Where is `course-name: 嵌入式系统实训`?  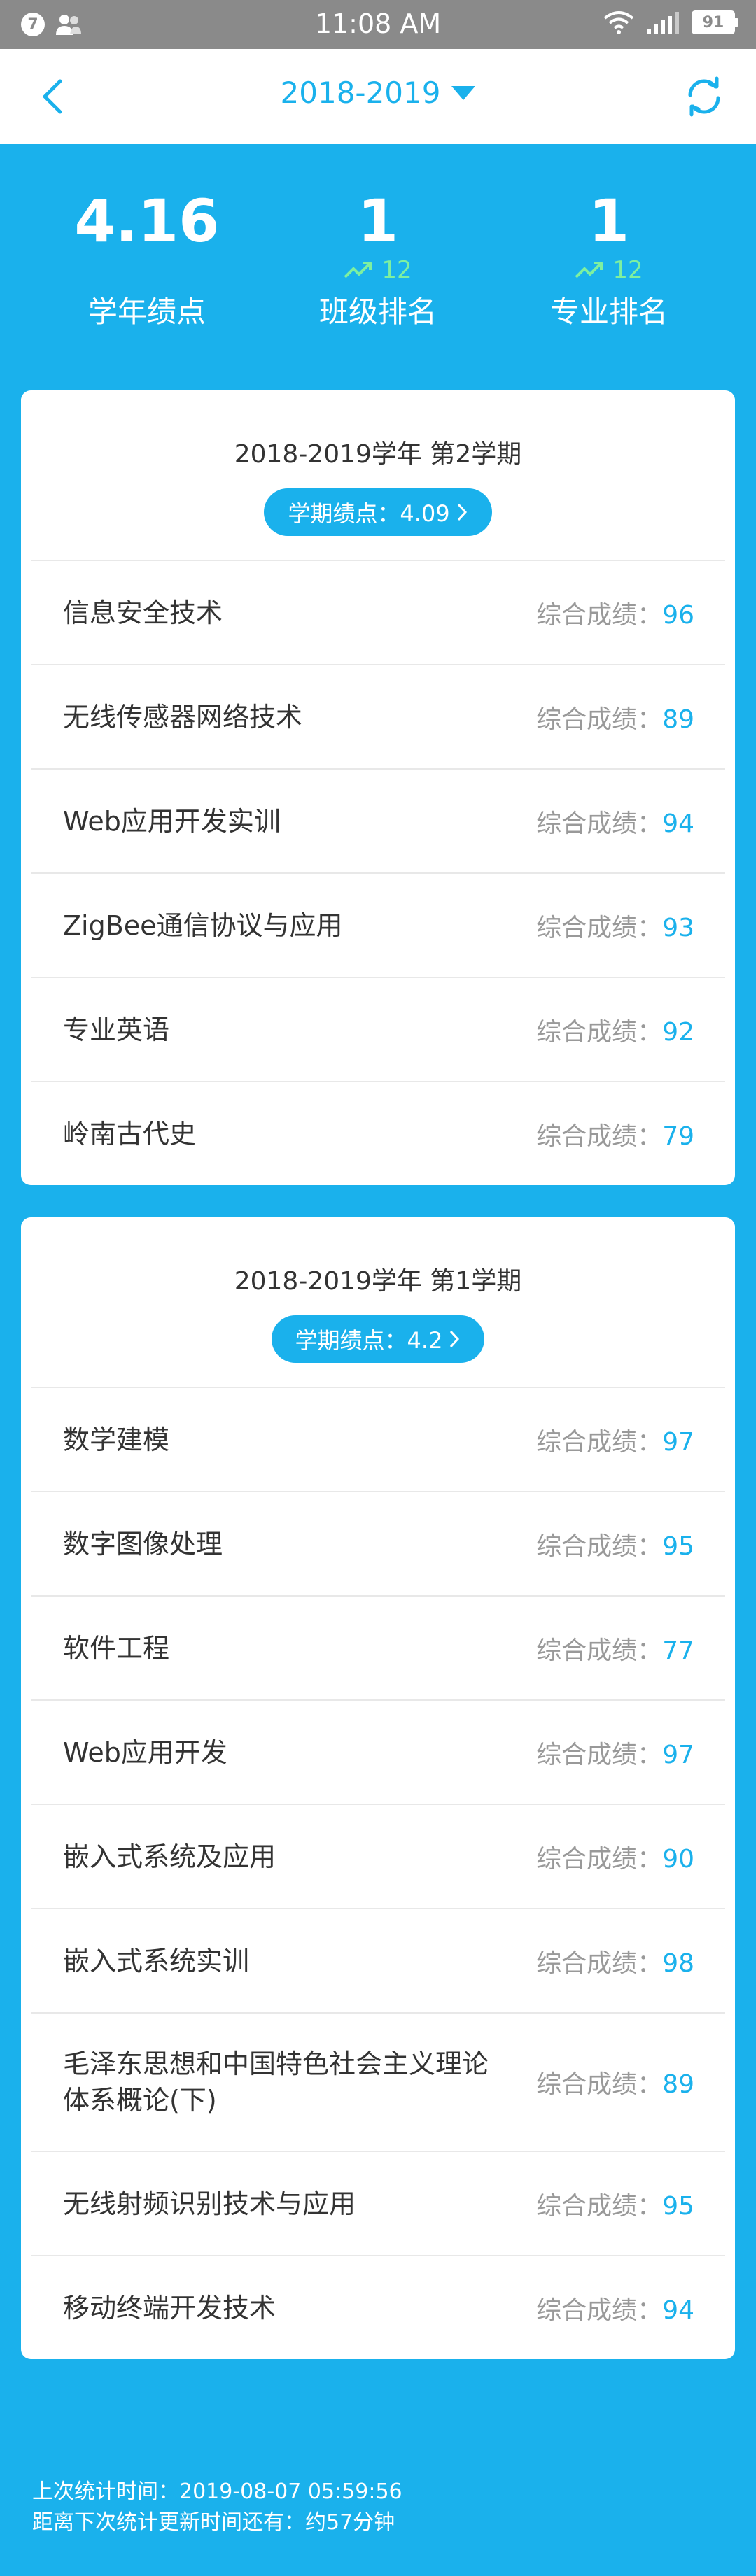 course-name: 嵌入式系统实训 is located at coordinates (156, 1960).